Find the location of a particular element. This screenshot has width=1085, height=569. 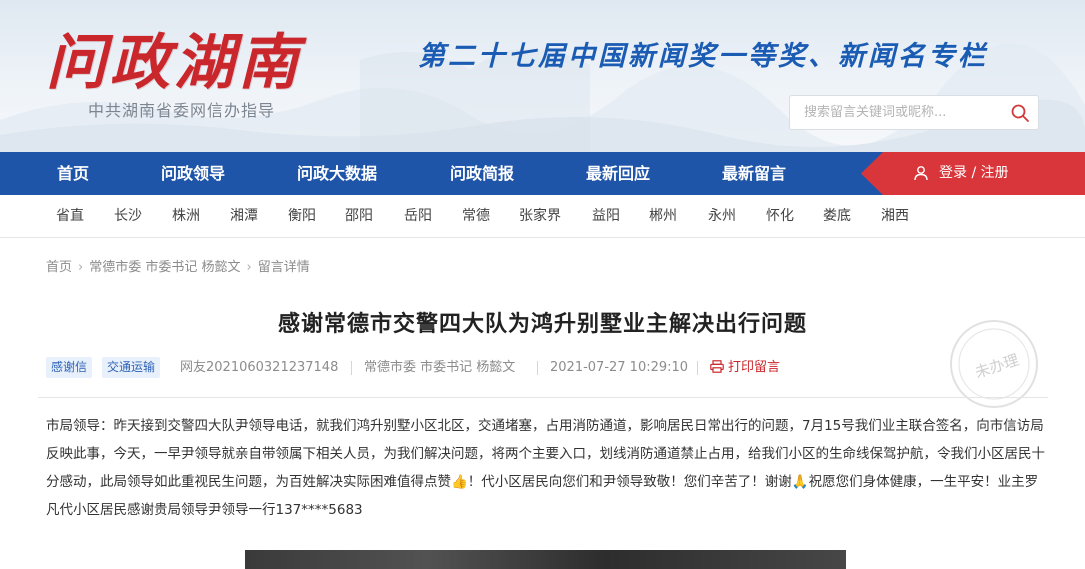

nav-leaders: 问政领导 is located at coordinates (193, 173).